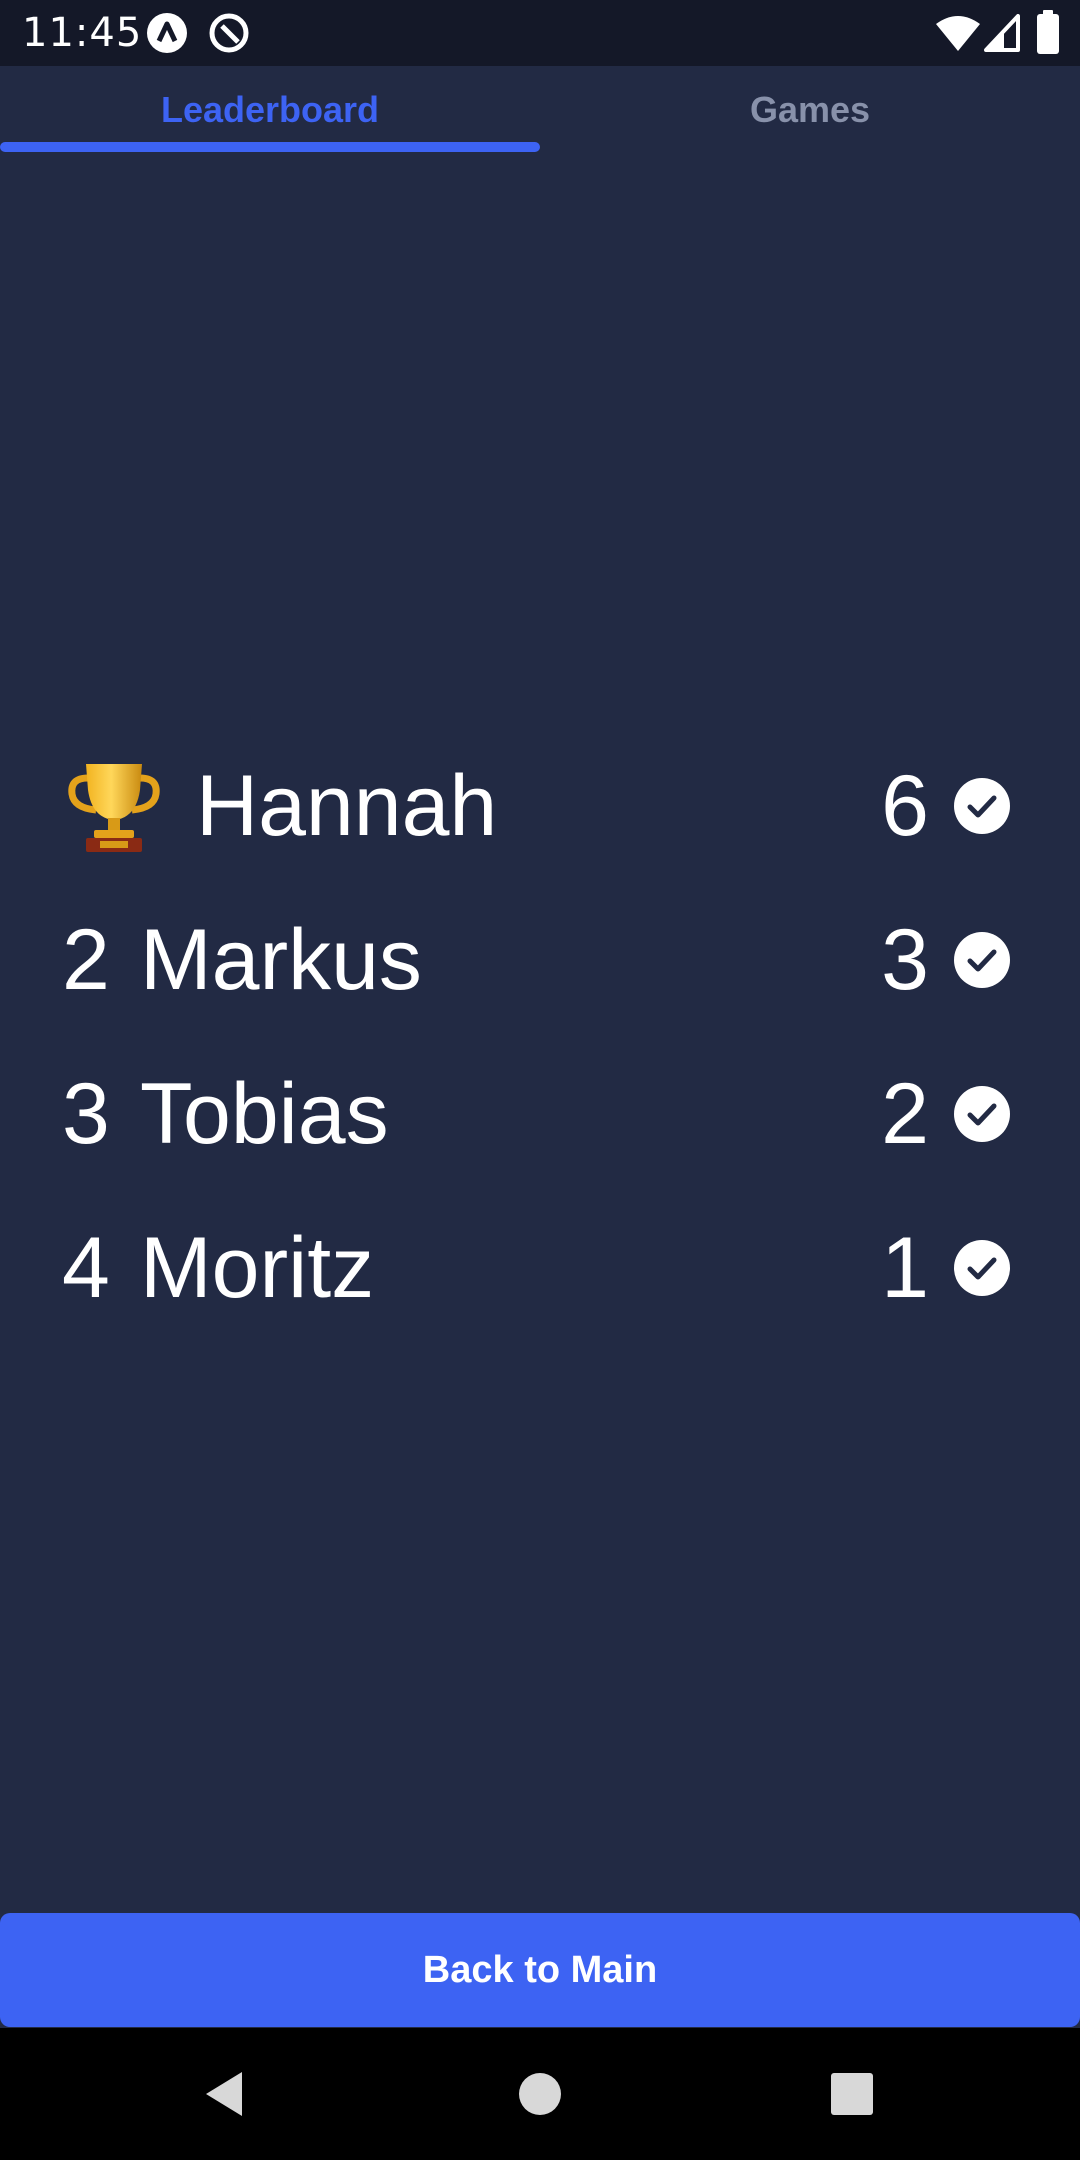 This screenshot has width=1080, height=2160. Describe the element at coordinates (167, 33) in the screenshot. I see `app-a-icon` at that location.